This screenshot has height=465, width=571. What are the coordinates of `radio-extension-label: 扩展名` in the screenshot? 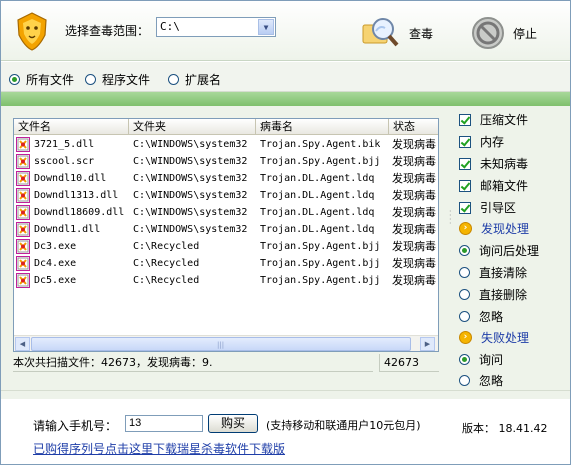 It's located at (203, 80).